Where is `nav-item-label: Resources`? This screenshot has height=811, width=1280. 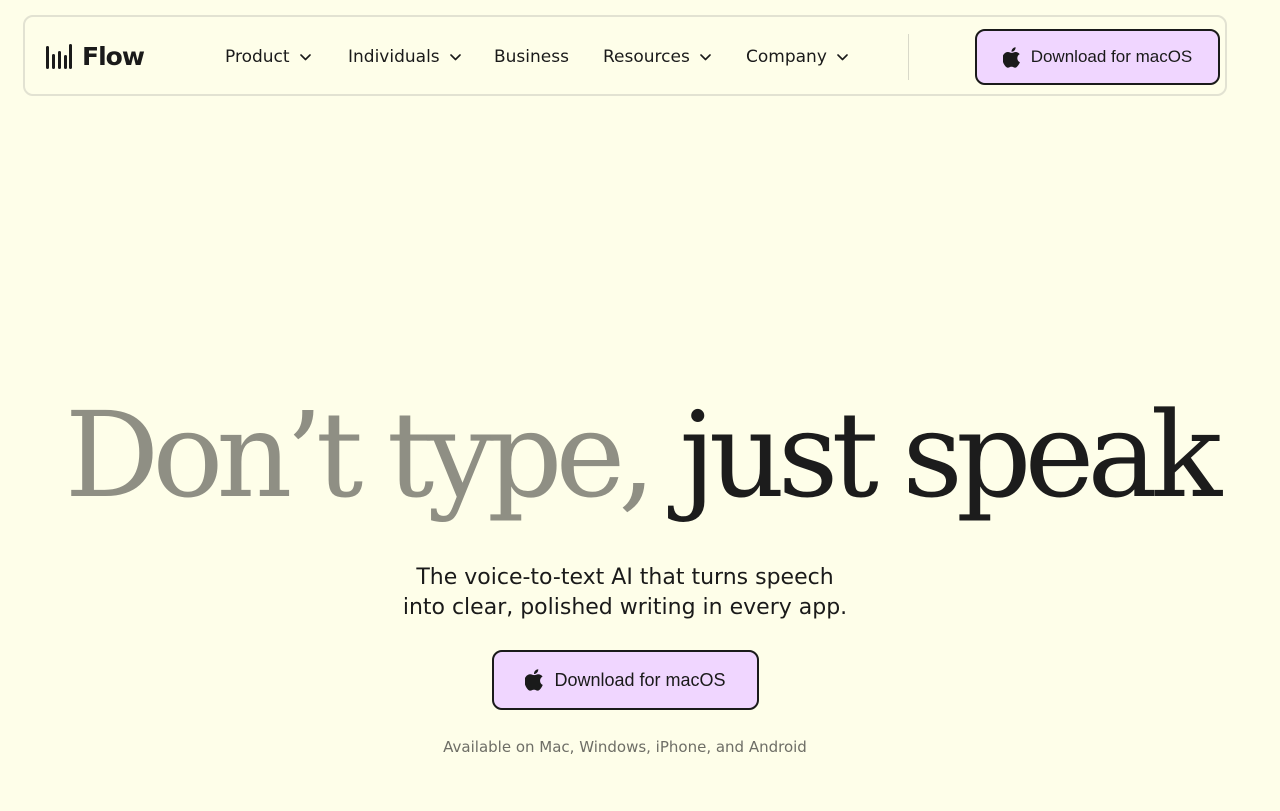
nav-item-label: Resources is located at coordinates (646, 57).